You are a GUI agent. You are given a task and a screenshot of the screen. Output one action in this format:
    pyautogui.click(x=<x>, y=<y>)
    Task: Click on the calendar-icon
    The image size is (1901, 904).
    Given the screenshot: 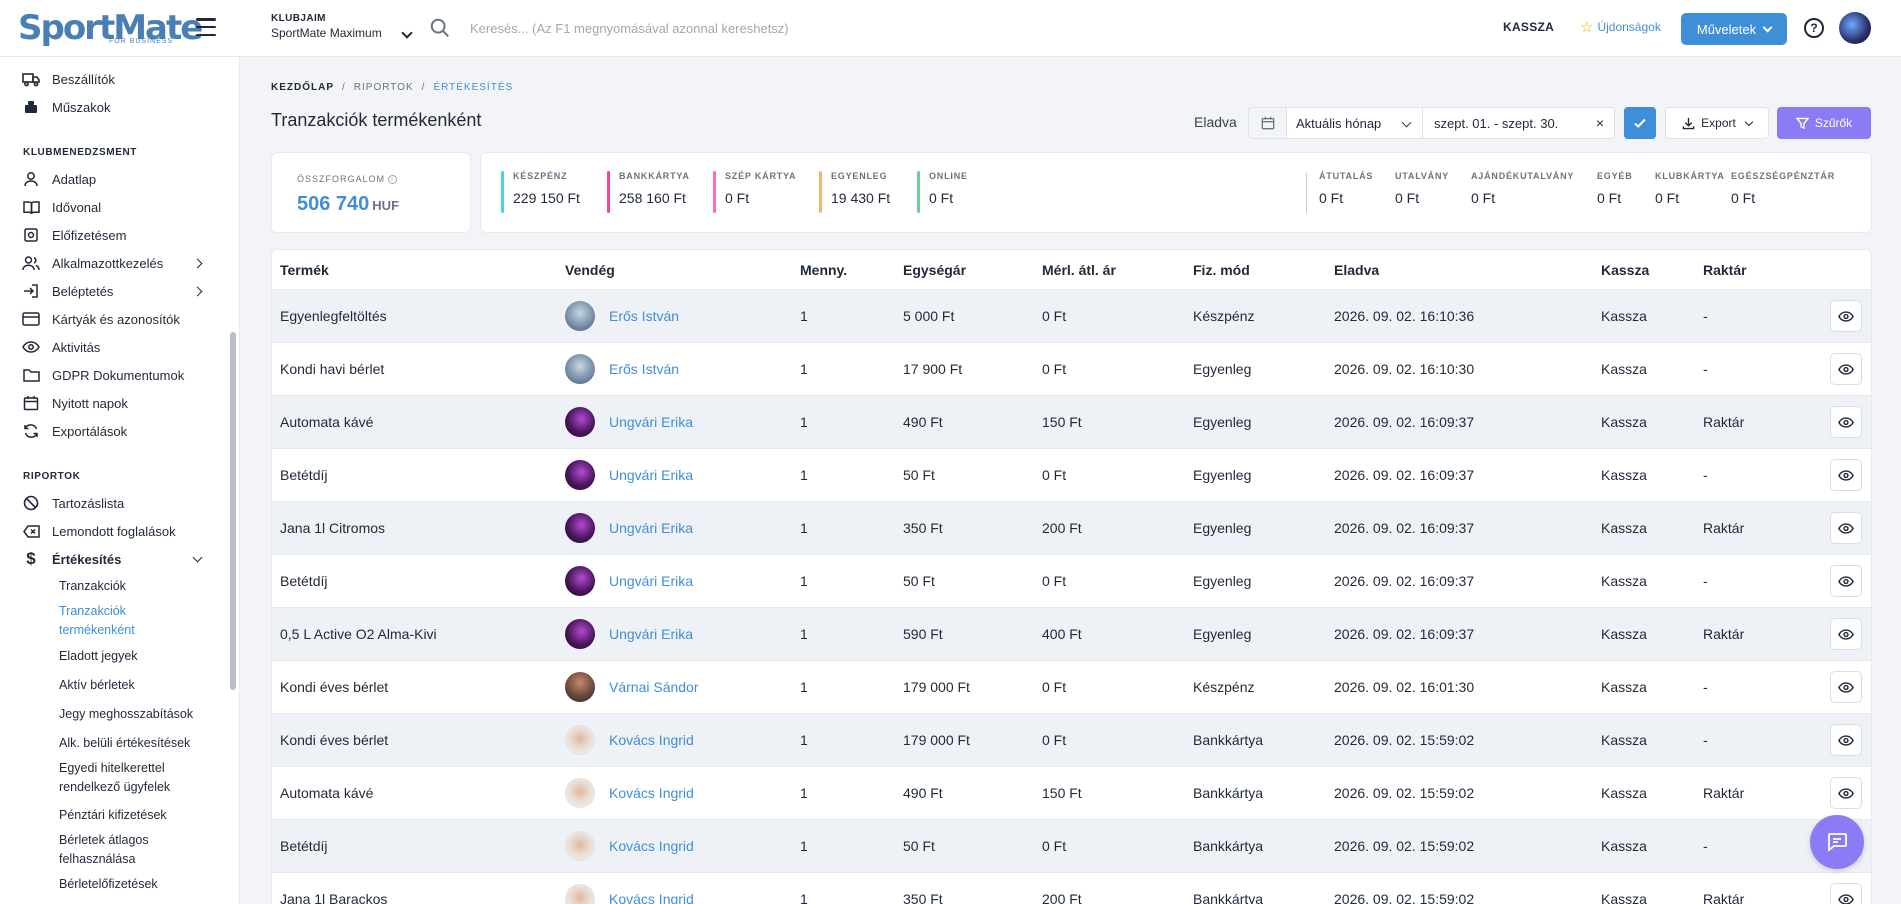 What is the action you would take?
    pyautogui.click(x=1267, y=123)
    